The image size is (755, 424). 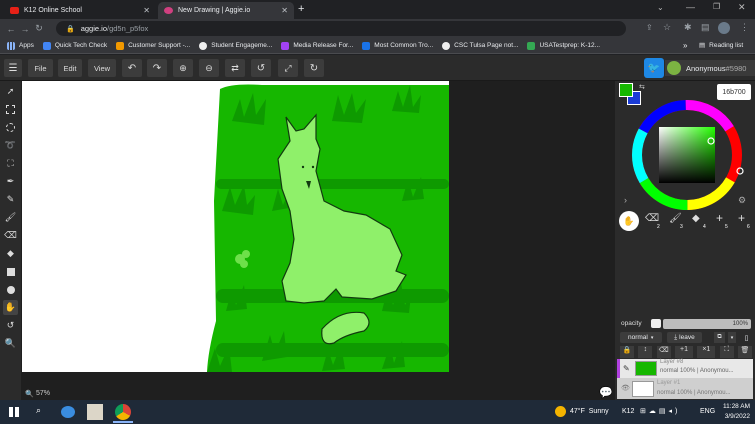 What do you see at coordinates (39, 28) in the screenshot?
I see `reload-icon: ↻` at bounding box center [39, 28].